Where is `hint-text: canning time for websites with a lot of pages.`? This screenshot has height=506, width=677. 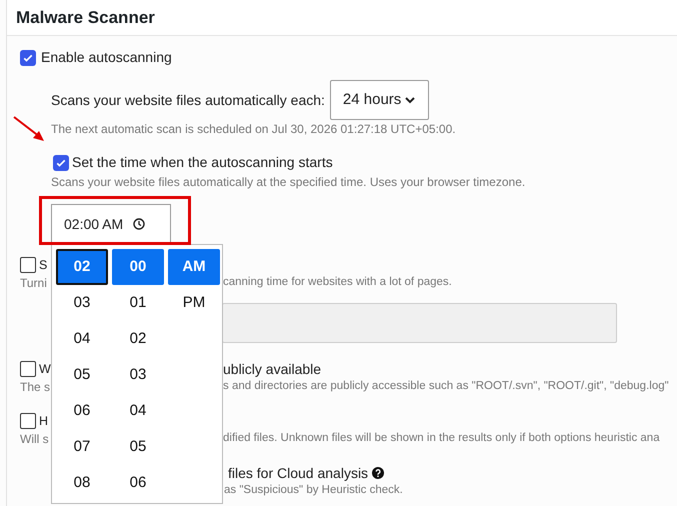 hint-text: canning time for websites with a lot of pages. is located at coordinates (337, 282).